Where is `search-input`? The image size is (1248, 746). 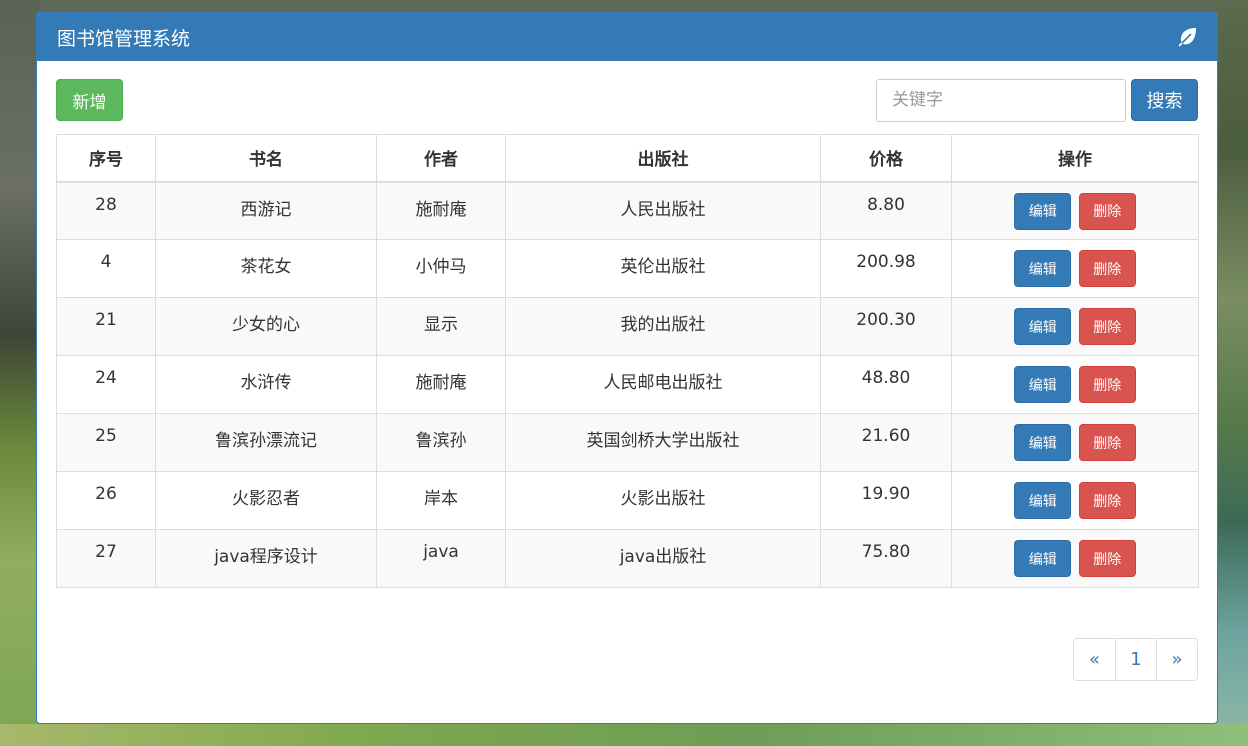
search-input is located at coordinates (1001, 100).